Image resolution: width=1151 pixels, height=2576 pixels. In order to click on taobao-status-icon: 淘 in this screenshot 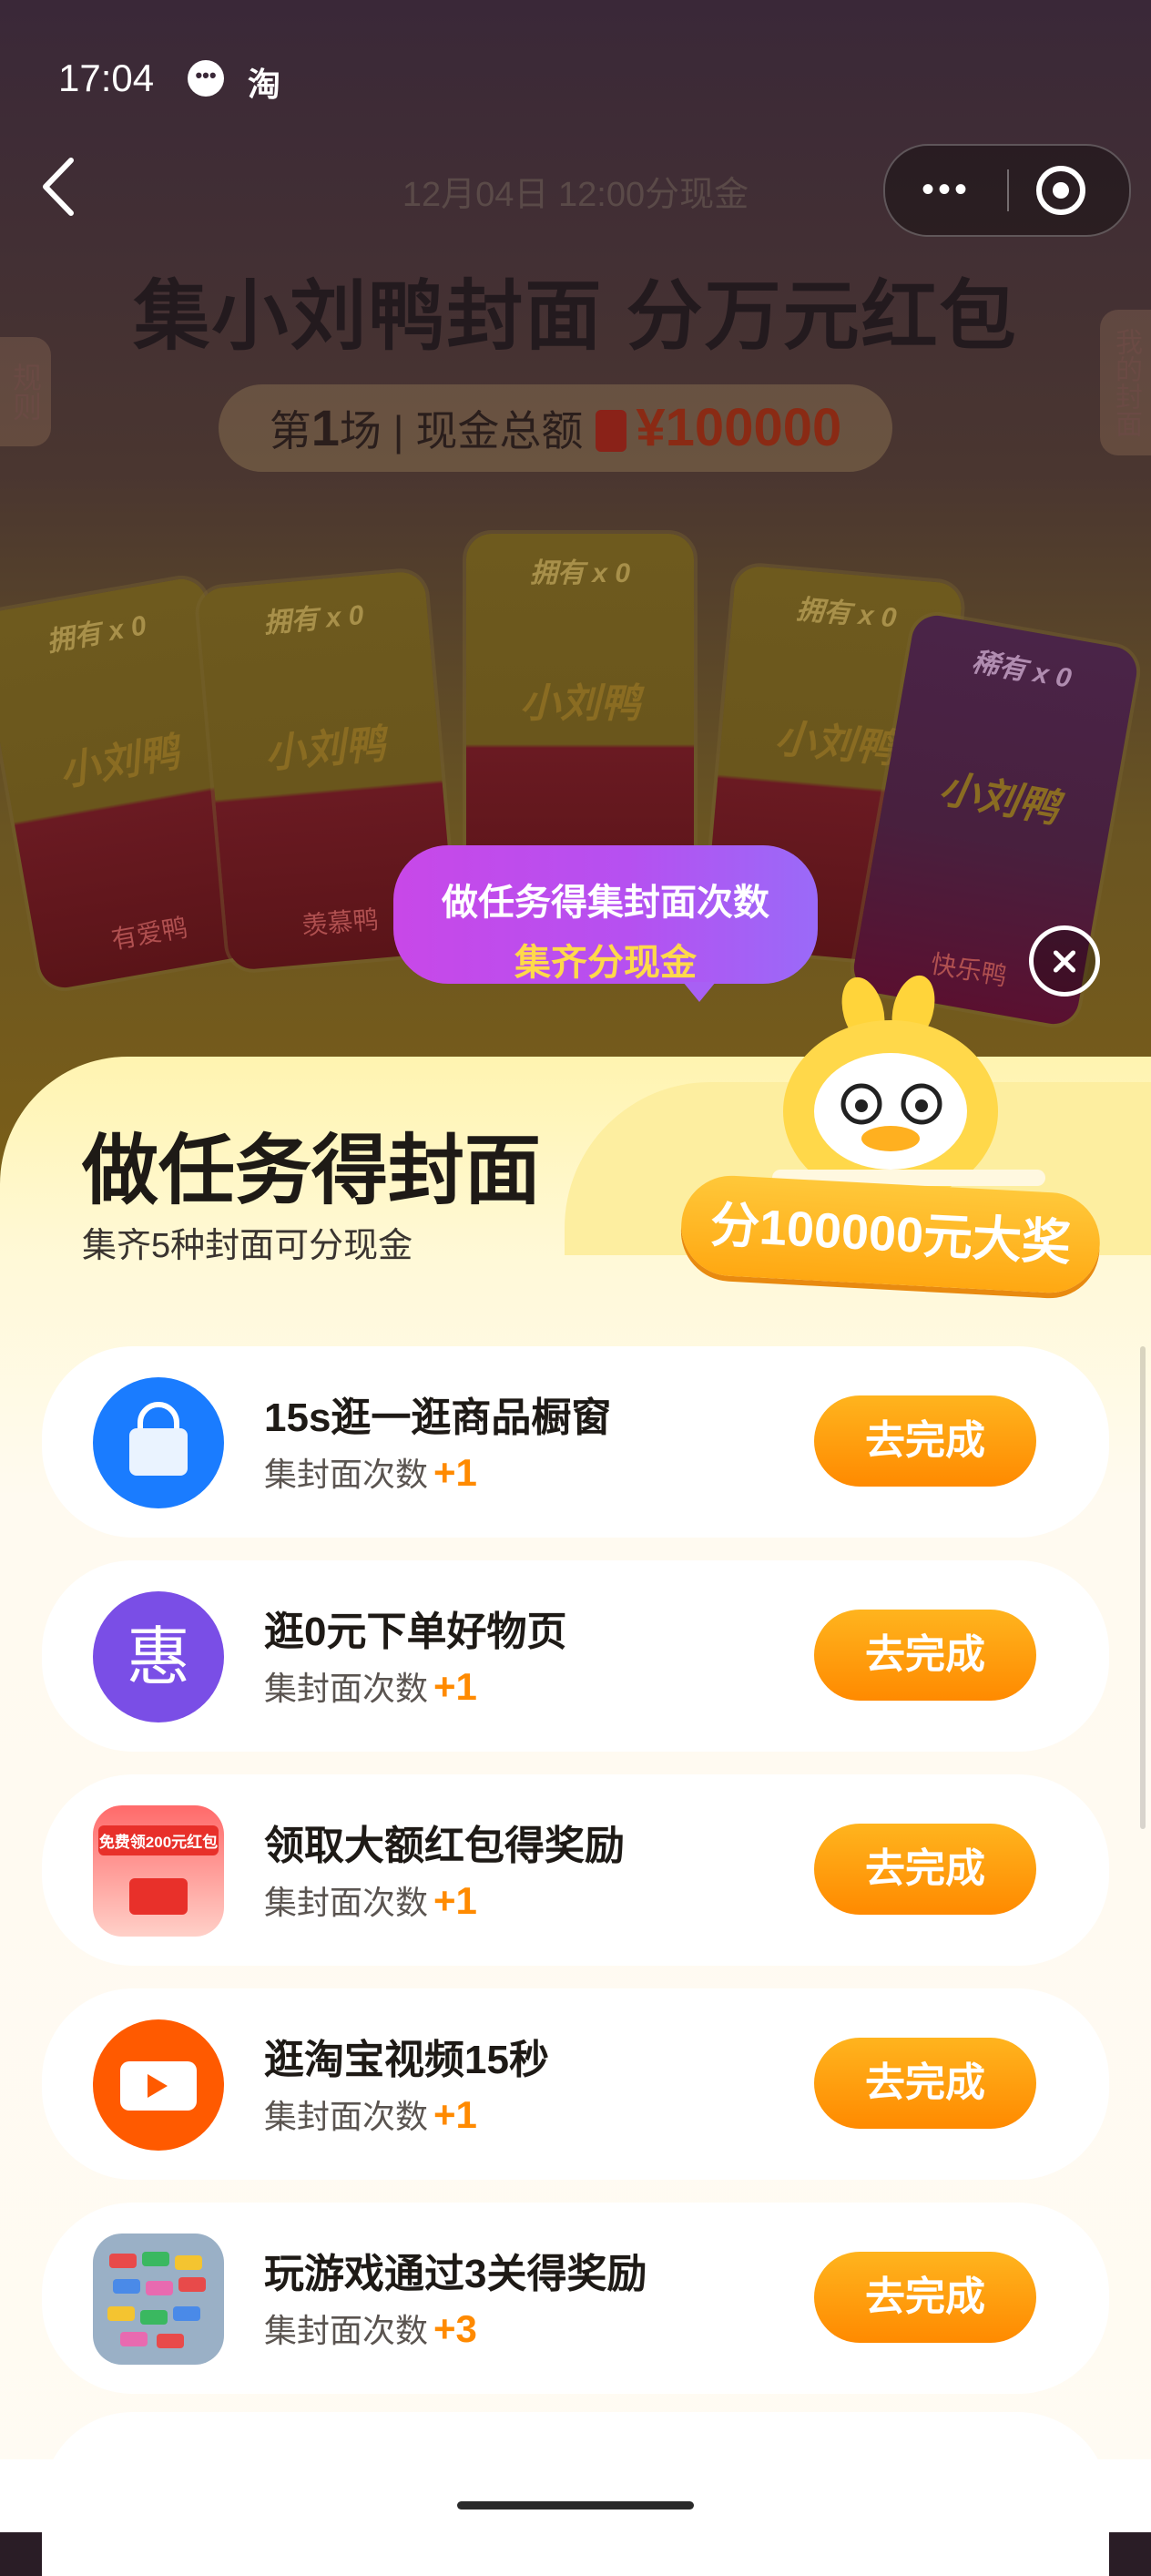, I will do `click(264, 85)`.